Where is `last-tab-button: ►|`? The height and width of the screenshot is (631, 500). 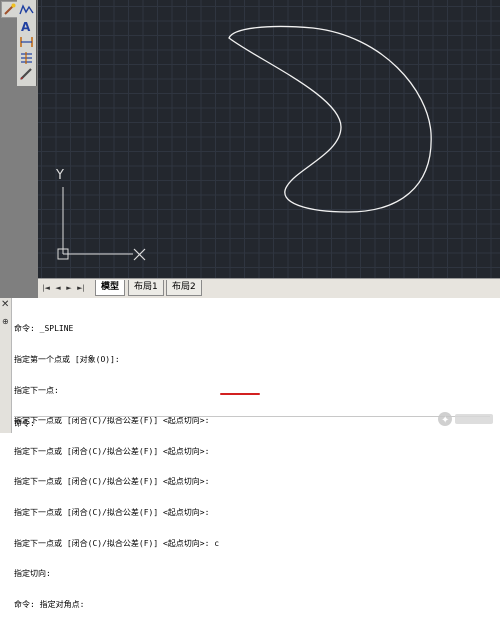
last-tab-button: ►| is located at coordinates (81, 288).